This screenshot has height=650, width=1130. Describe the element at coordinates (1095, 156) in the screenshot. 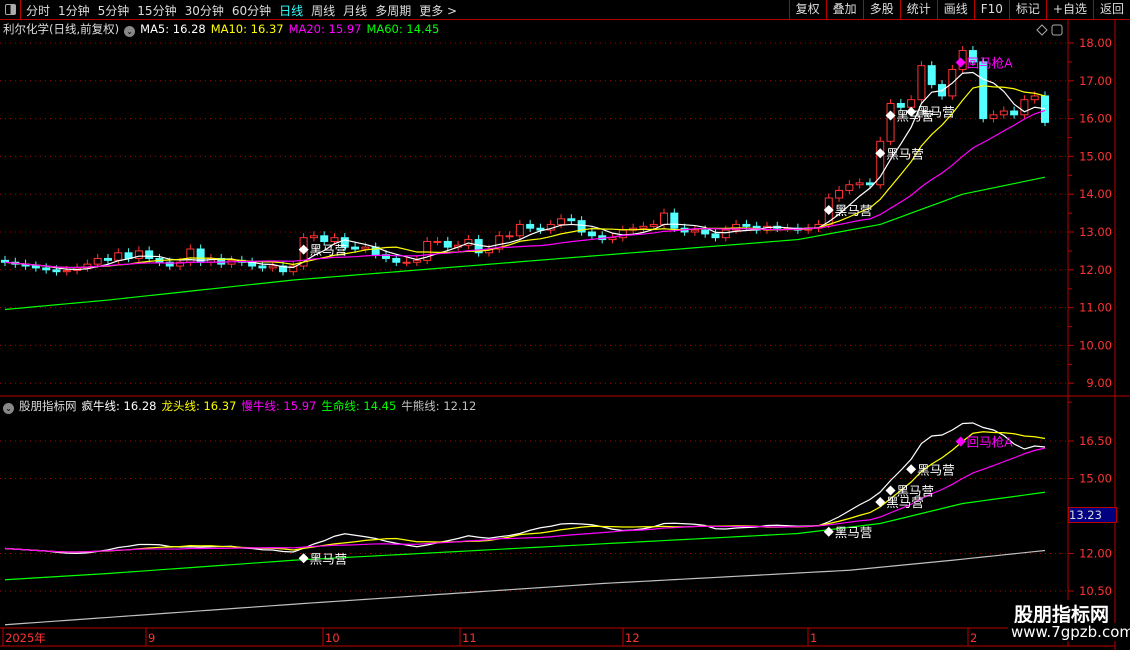

I see `y-tick-label: 15.00` at that location.